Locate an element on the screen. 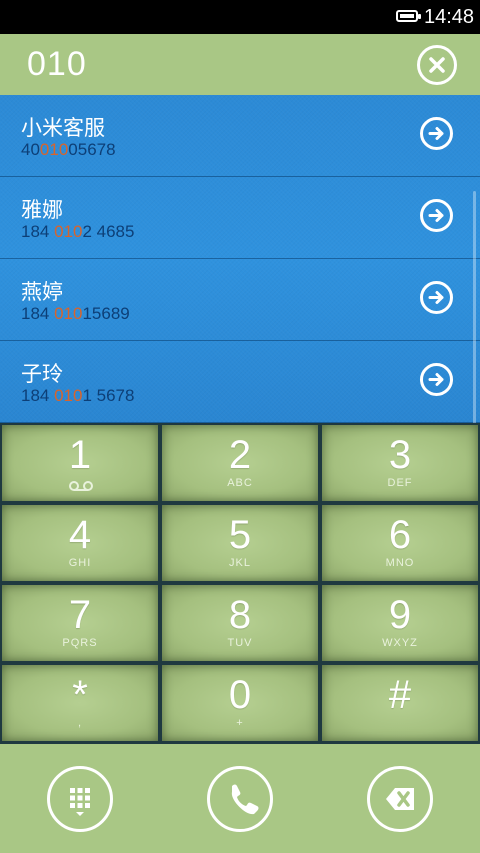  contact-number: 184 0102 4685 is located at coordinates (78, 231).